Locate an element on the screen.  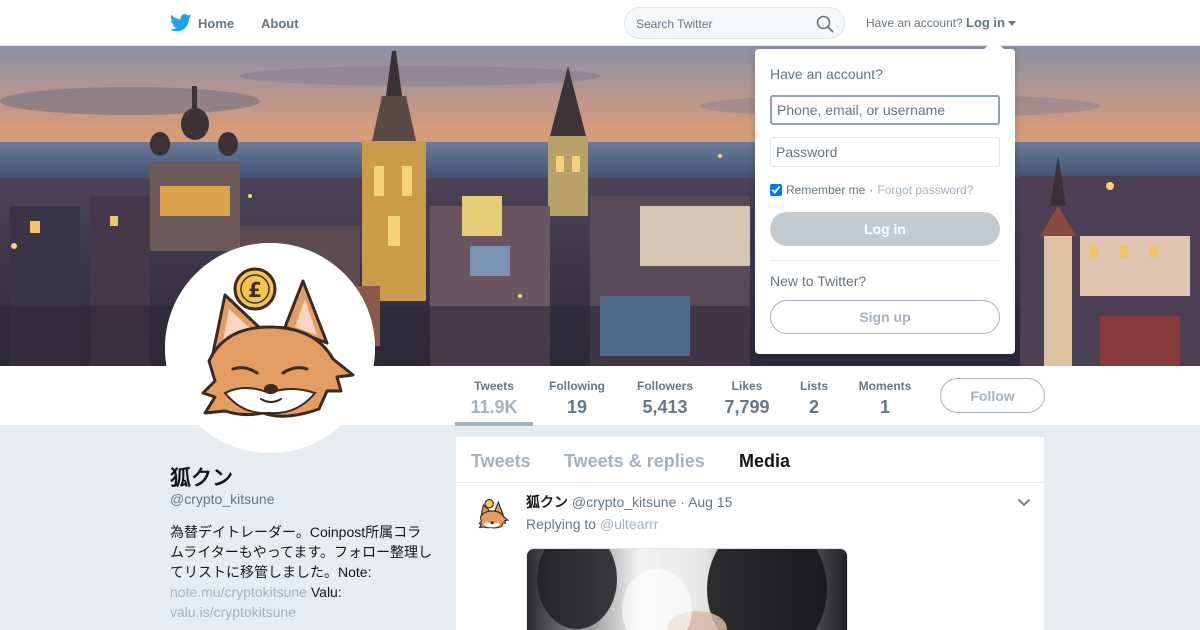
search-icon is located at coordinates (825, 24).